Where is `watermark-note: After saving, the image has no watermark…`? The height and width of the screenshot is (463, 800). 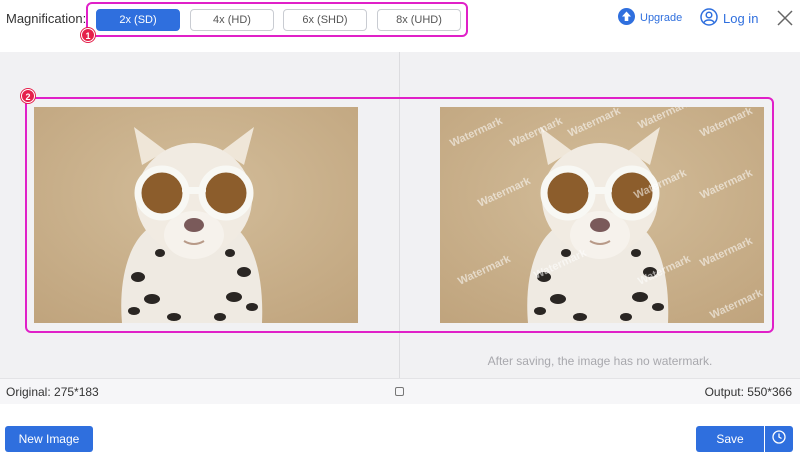
watermark-note: After saving, the image has no watermark… is located at coordinates (600, 361).